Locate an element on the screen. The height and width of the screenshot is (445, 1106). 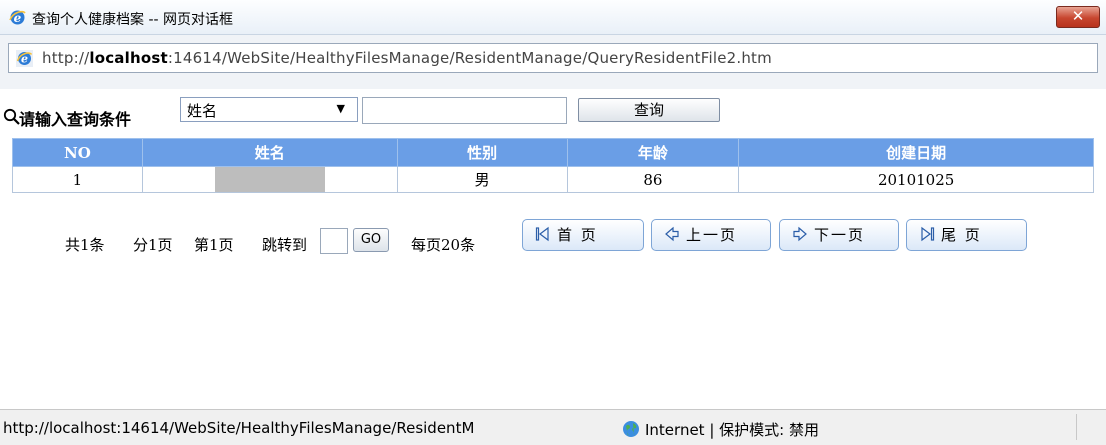
cell-name is located at coordinates (269, 179).